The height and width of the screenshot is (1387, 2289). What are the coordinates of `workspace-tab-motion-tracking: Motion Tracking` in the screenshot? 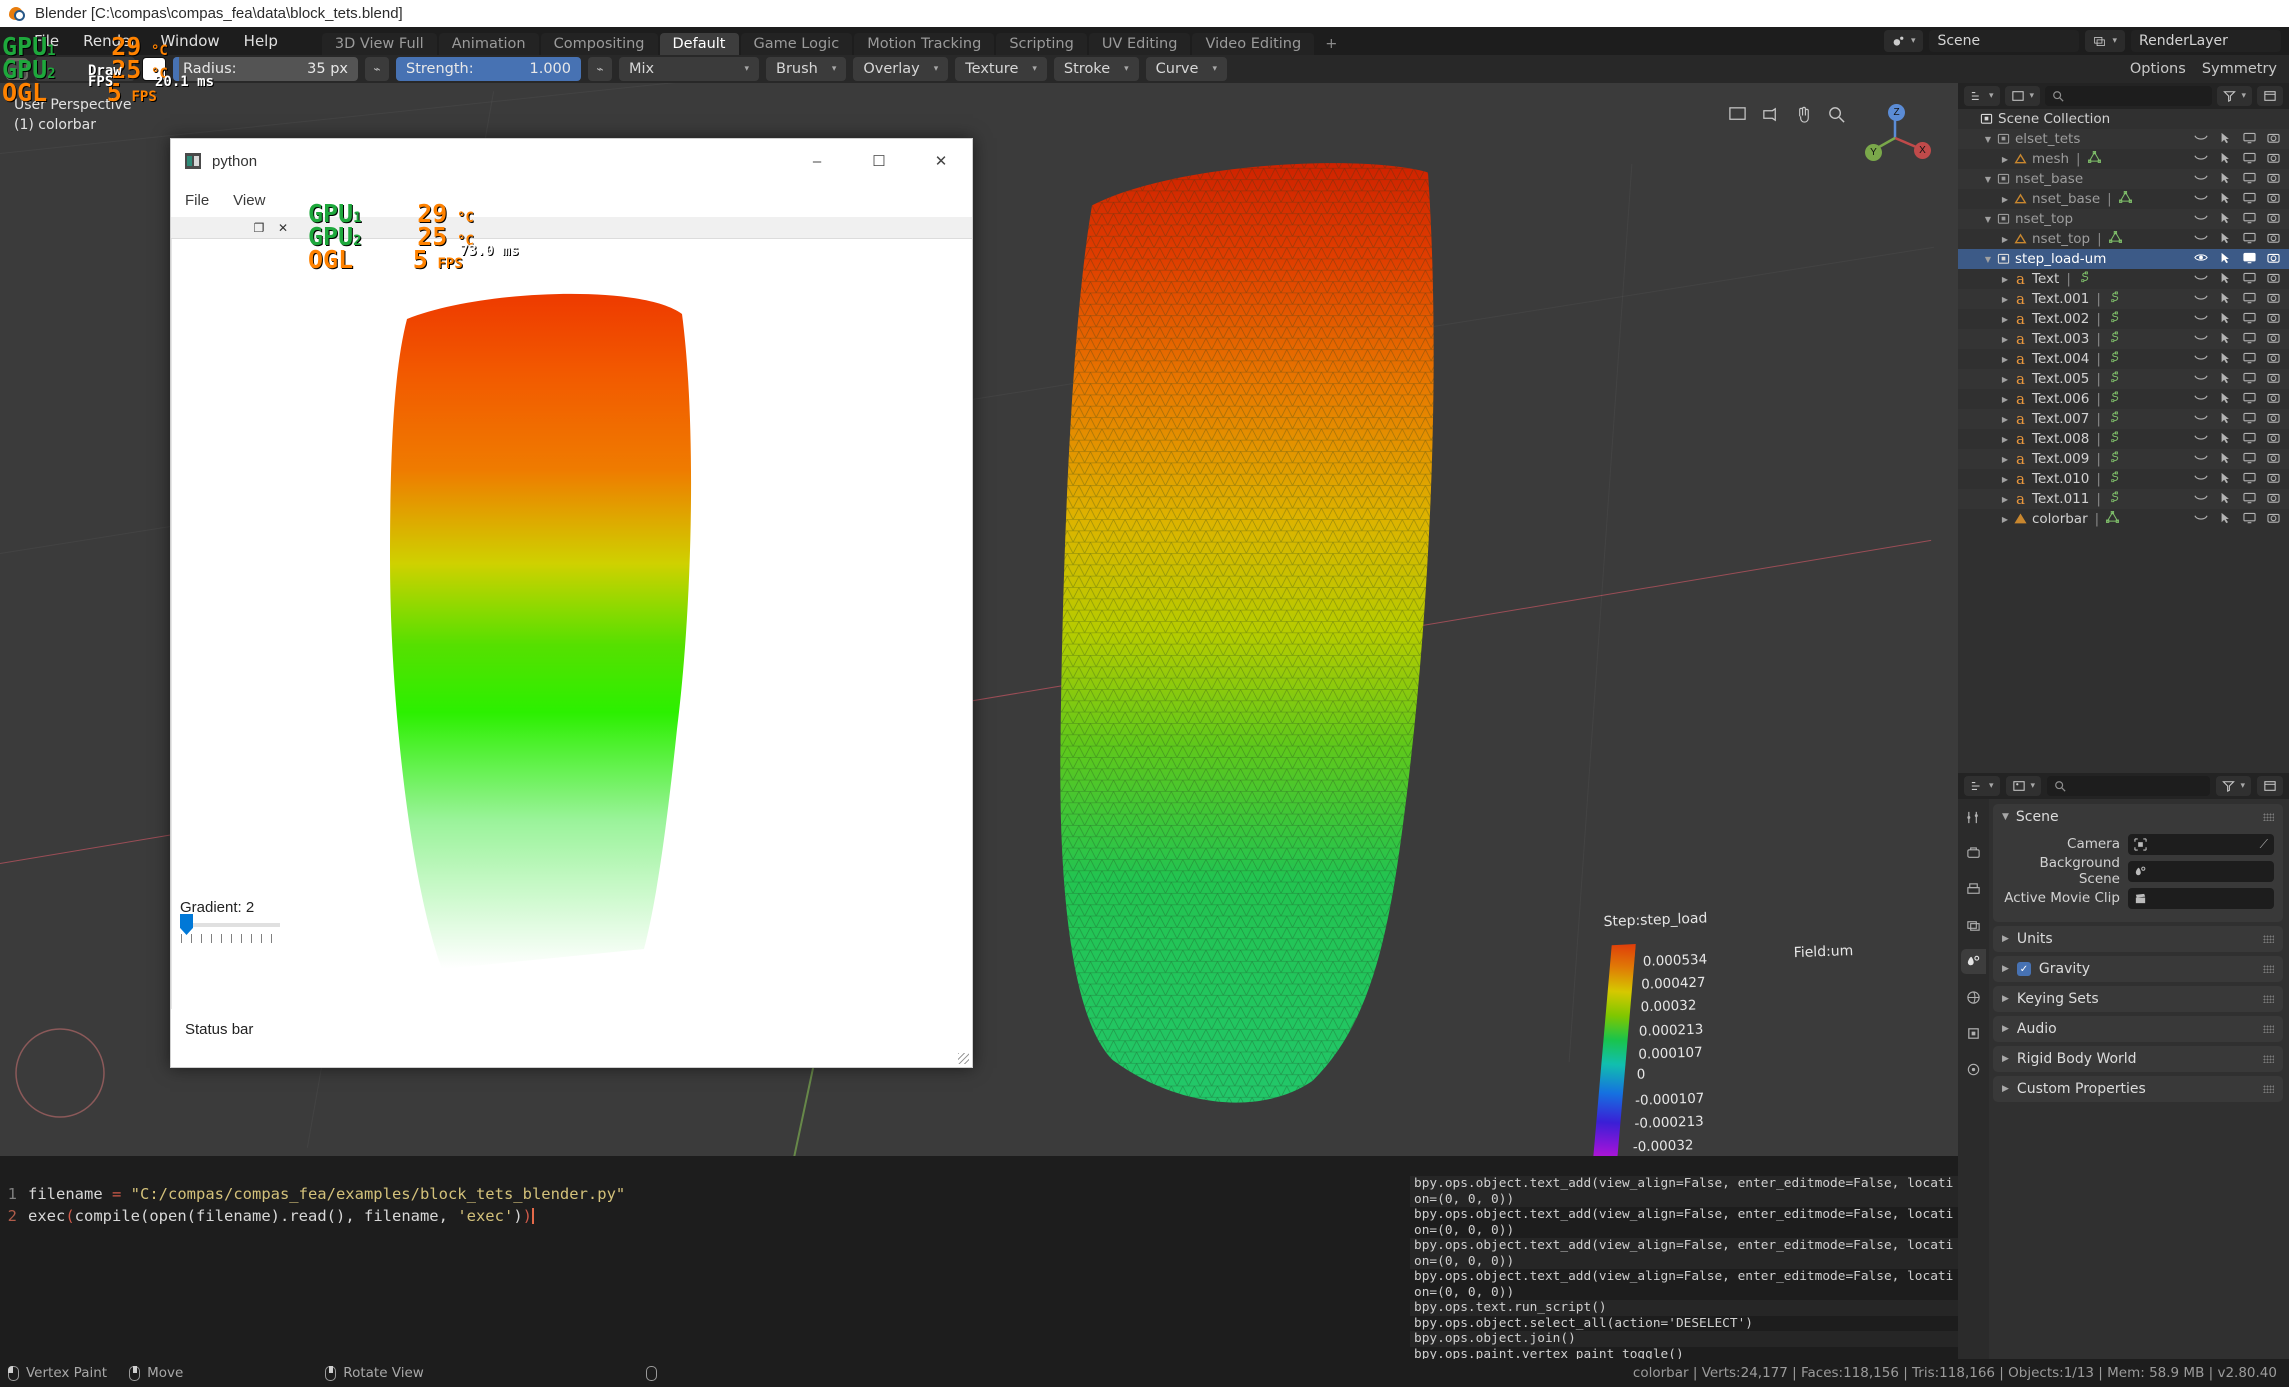 It's located at (924, 44).